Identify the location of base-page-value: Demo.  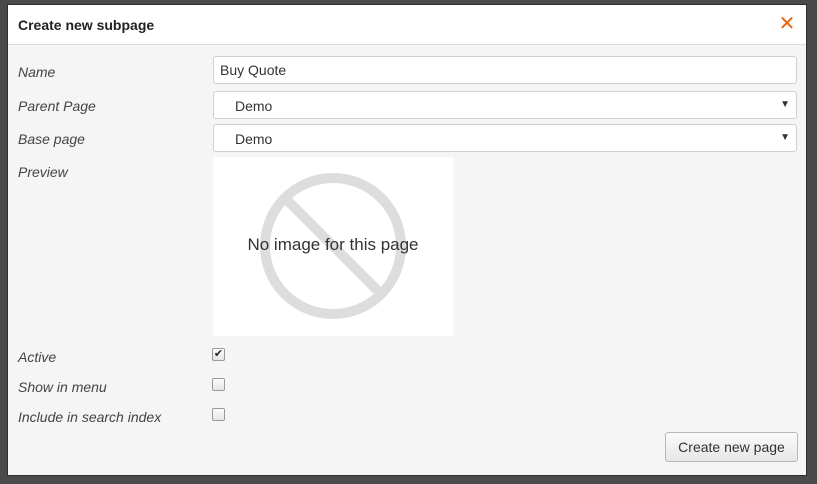
(254, 139).